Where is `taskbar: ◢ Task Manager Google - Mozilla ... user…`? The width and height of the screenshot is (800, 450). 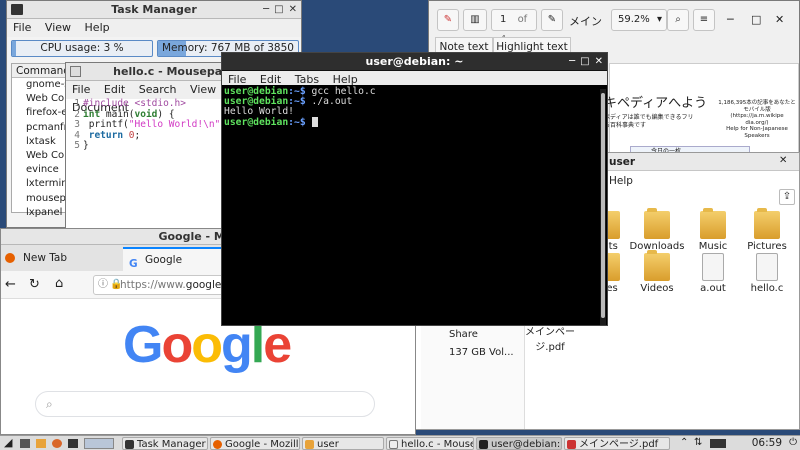 taskbar: ◢ Task Manager Google - Mozilla ... user… is located at coordinates (400, 442).